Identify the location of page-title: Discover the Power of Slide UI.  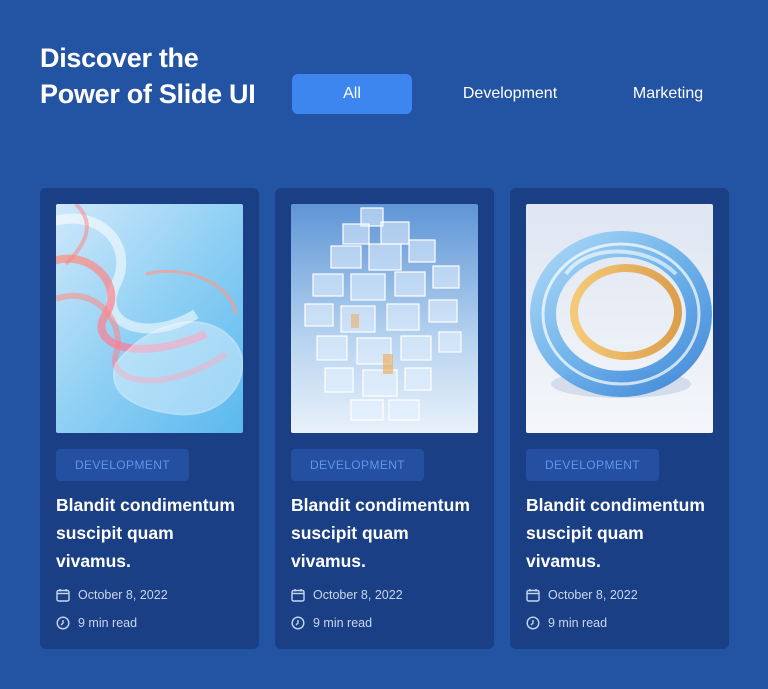
(148, 76).